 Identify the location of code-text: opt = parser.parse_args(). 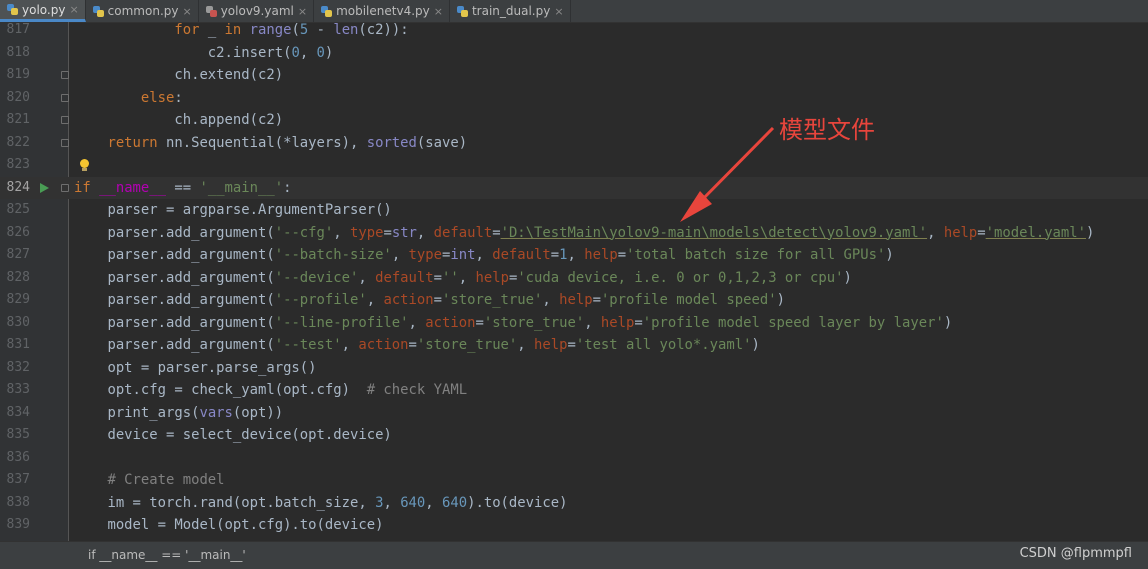
(195, 368).